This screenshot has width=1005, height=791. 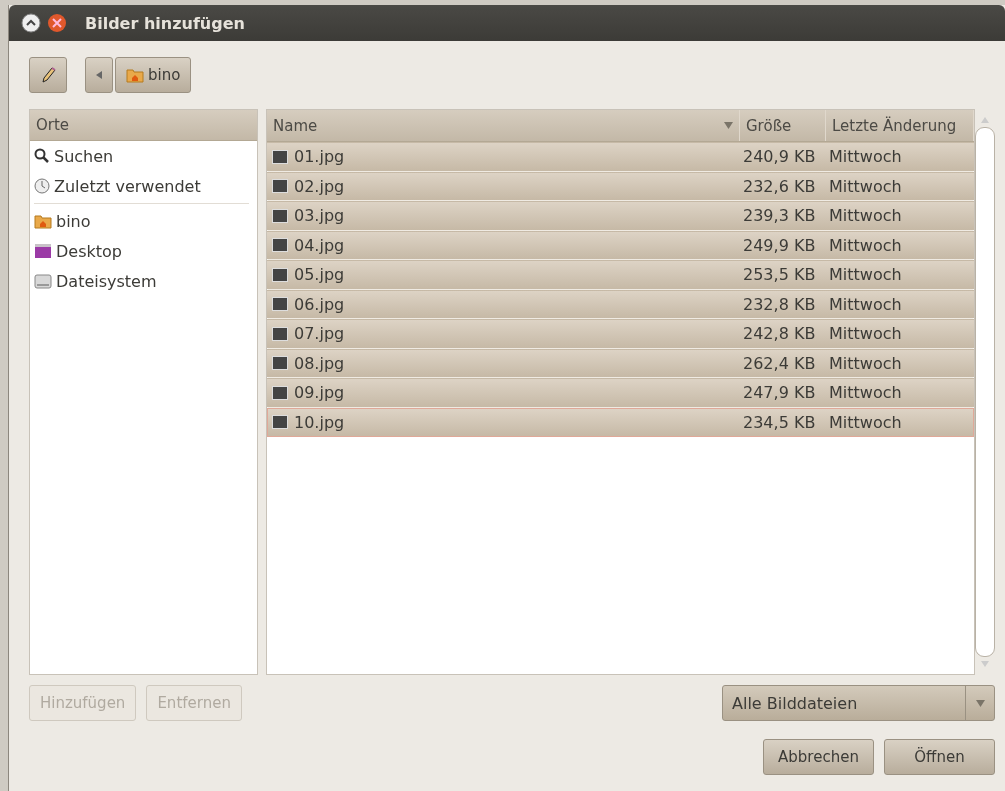 What do you see at coordinates (319, 157) in the screenshot?
I see `file-name: 01.jpg` at bounding box center [319, 157].